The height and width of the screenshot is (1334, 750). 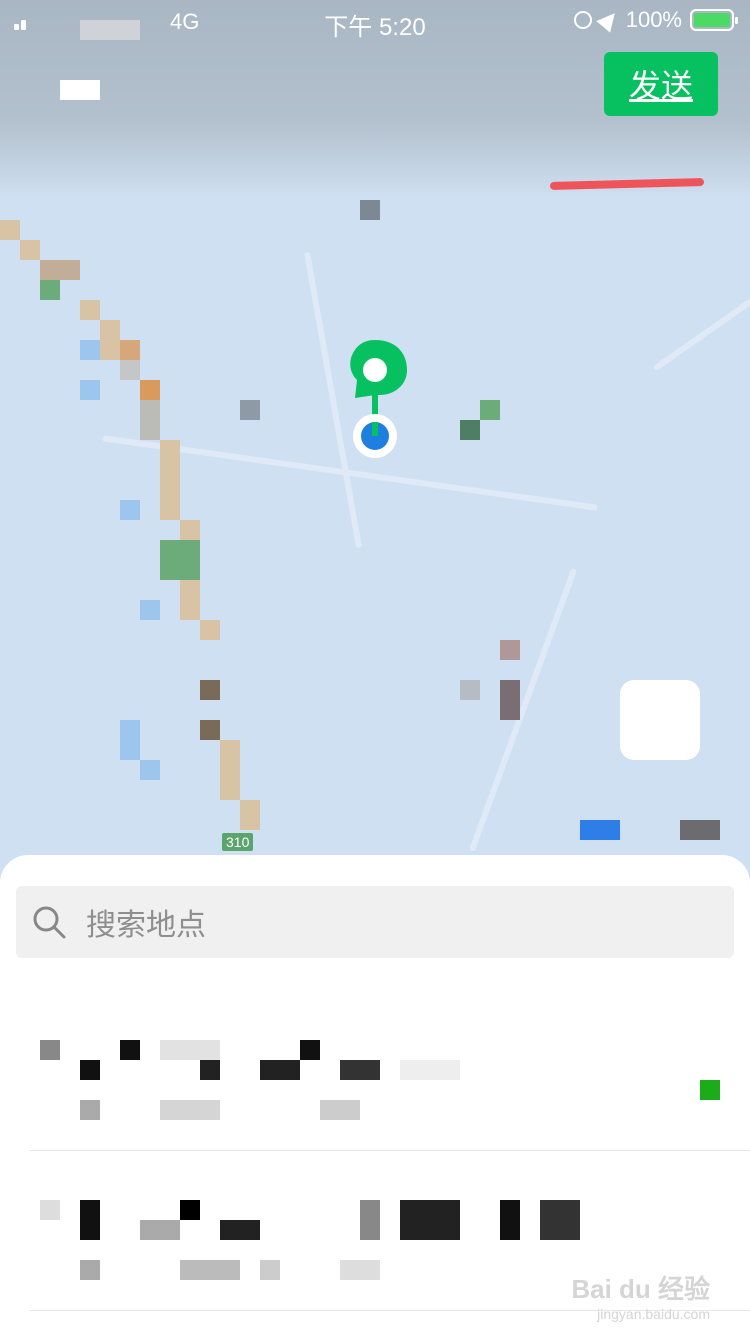 What do you see at coordinates (49, 922) in the screenshot?
I see `search-icon` at bounding box center [49, 922].